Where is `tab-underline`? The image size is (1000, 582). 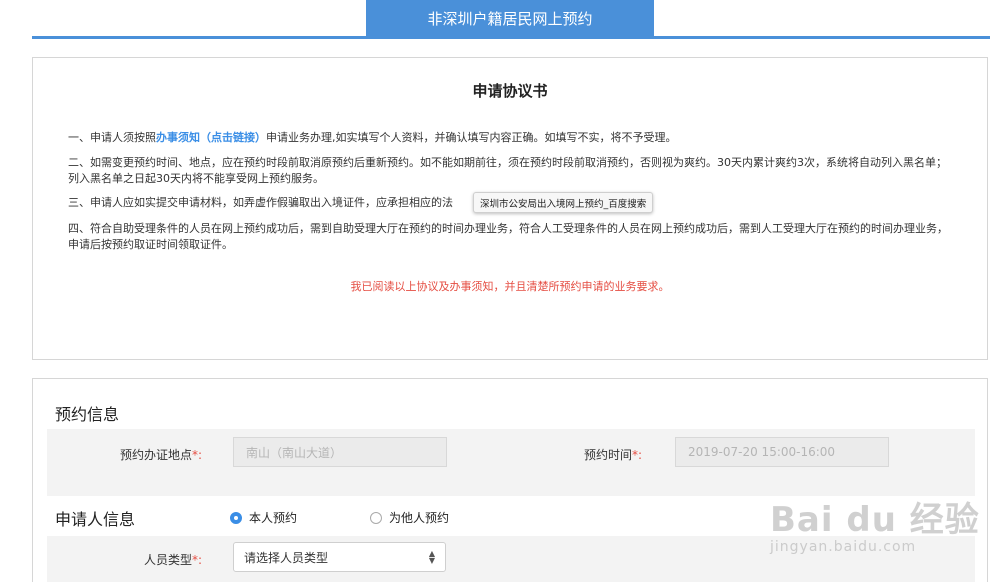
tab-underline is located at coordinates (511, 37).